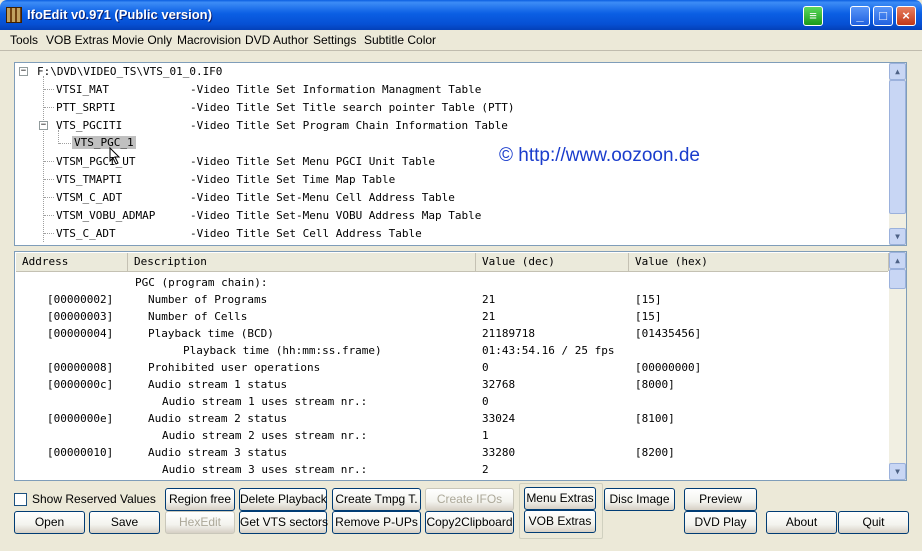 Image resolution: width=922 pixels, height=551 pixels. I want to click on save-button: Save, so click(124, 522).